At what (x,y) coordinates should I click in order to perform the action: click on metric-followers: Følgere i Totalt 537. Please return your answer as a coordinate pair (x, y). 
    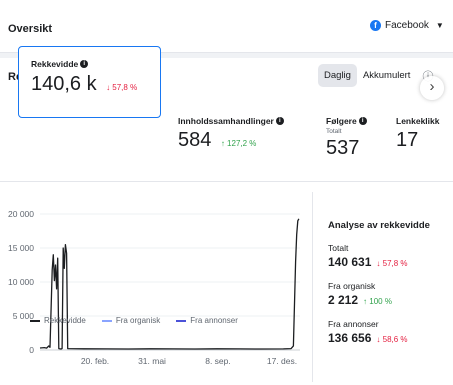
    Looking at the image, I should click on (346, 138).